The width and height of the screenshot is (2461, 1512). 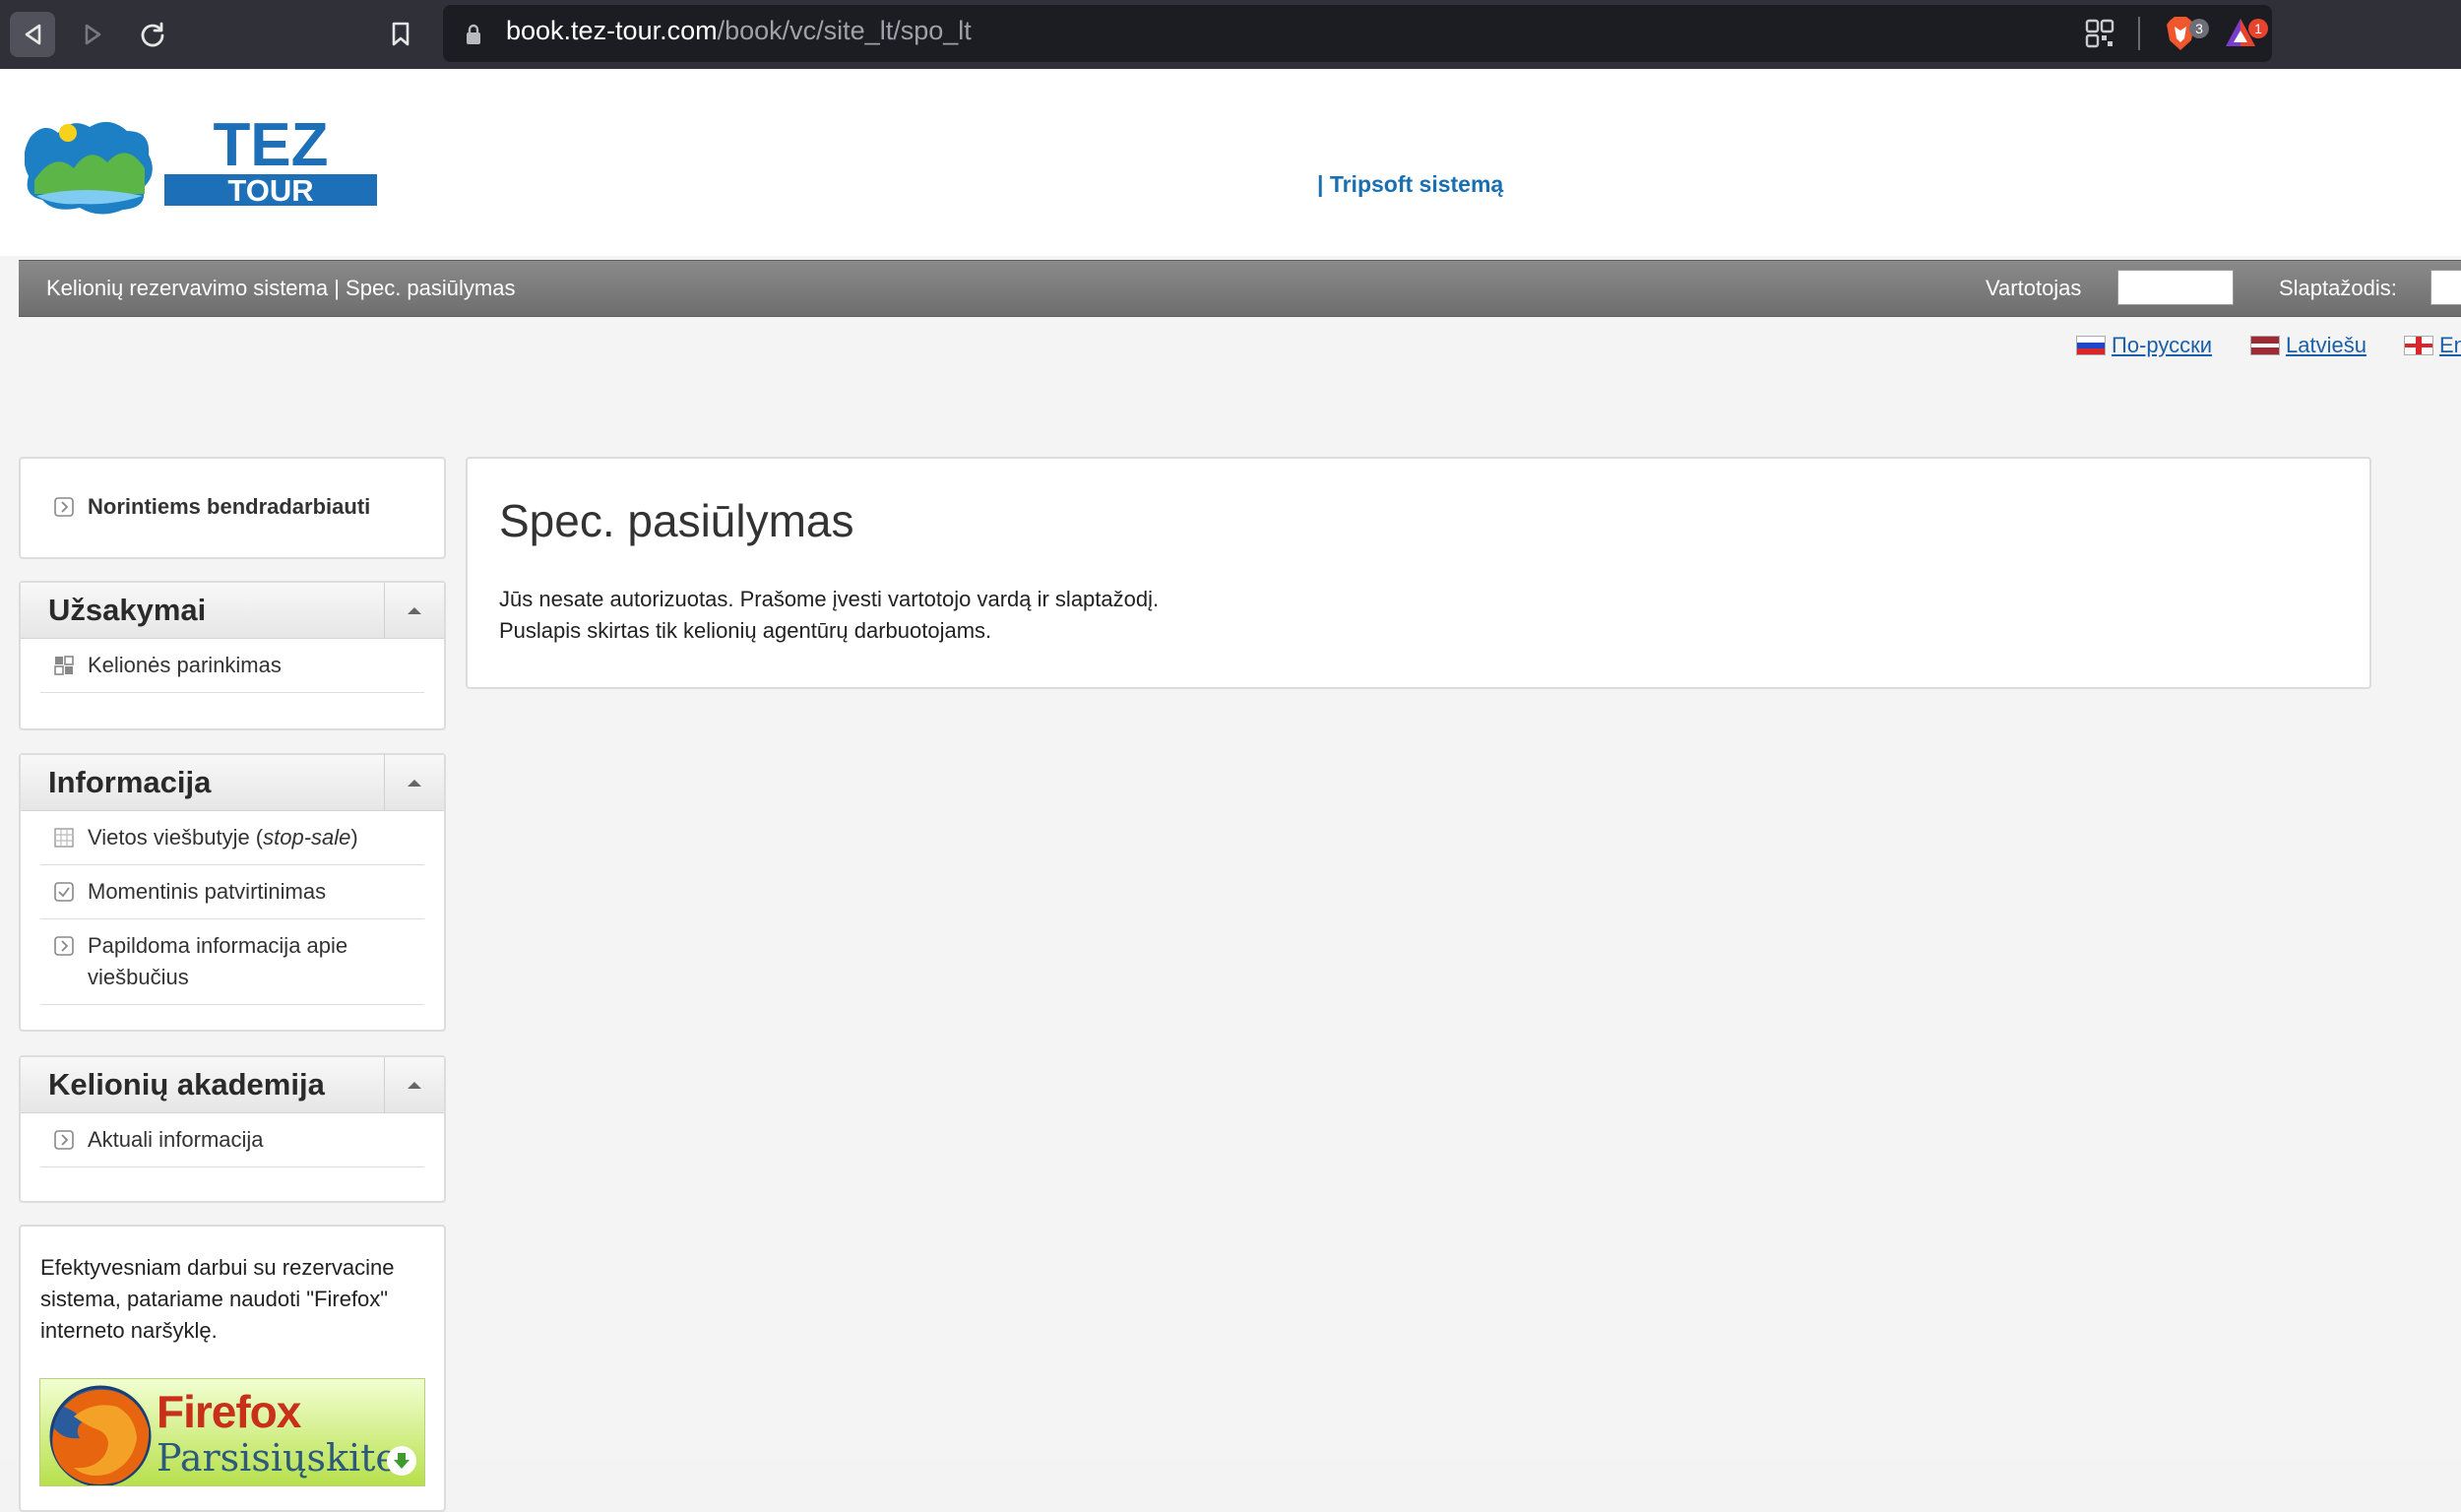 What do you see at coordinates (130, 782) in the screenshot?
I see `information-title: Informacija` at bounding box center [130, 782].